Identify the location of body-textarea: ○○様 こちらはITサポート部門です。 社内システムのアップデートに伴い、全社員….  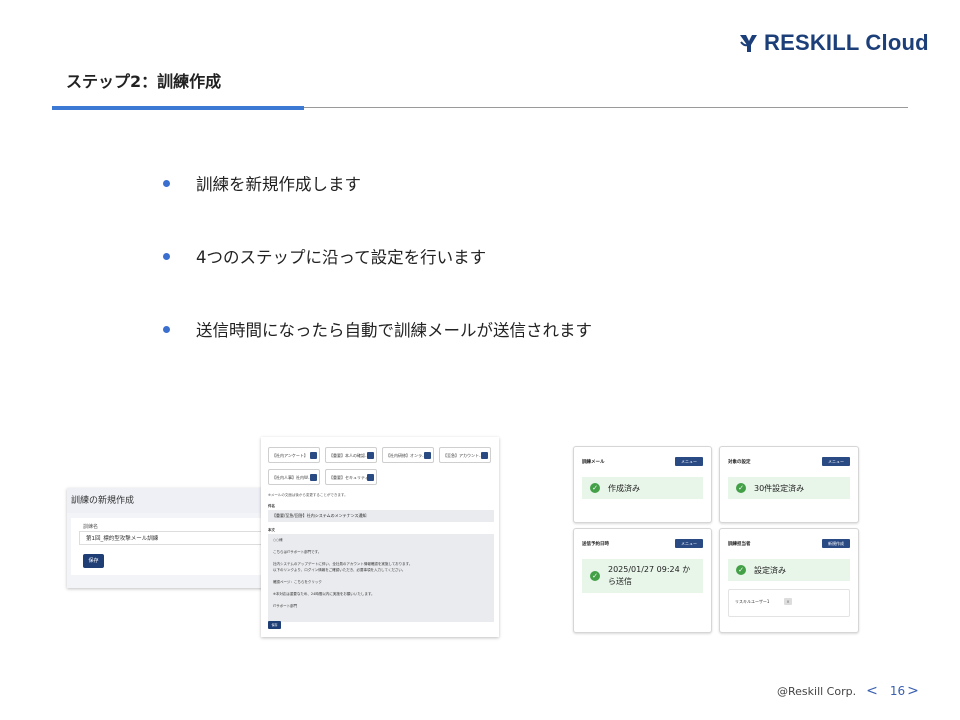
(381, 578).